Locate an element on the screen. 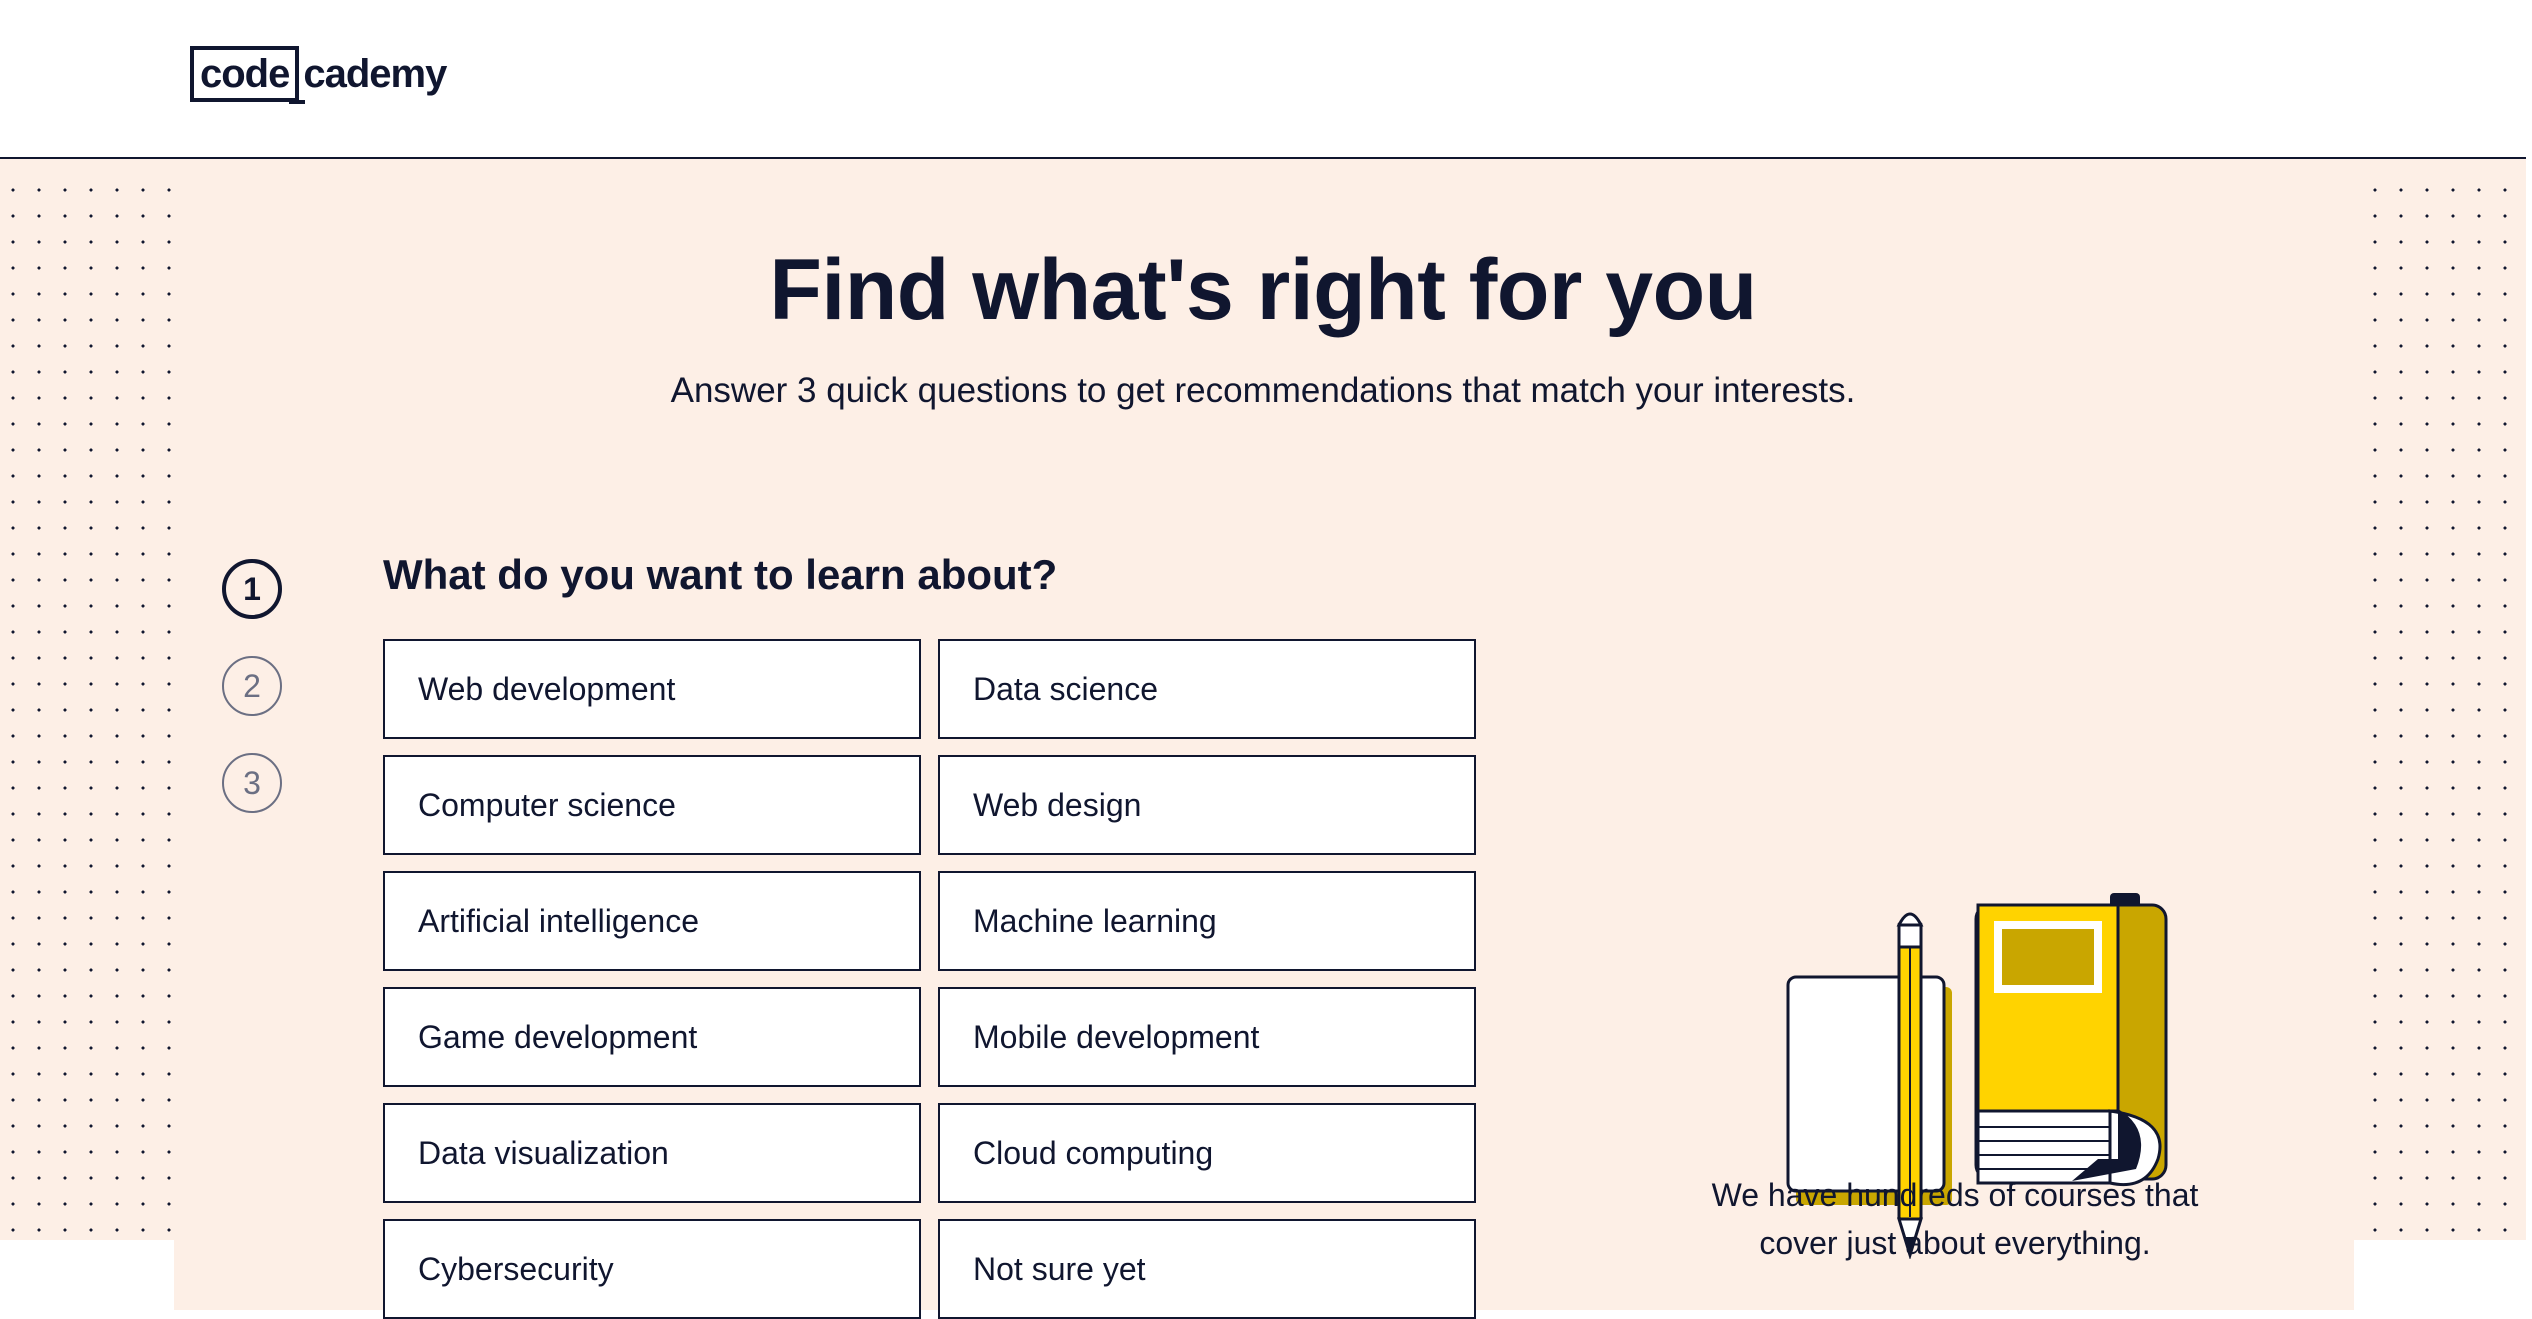  codecademy-logo: code cademy is located at coordinates (318, 75).